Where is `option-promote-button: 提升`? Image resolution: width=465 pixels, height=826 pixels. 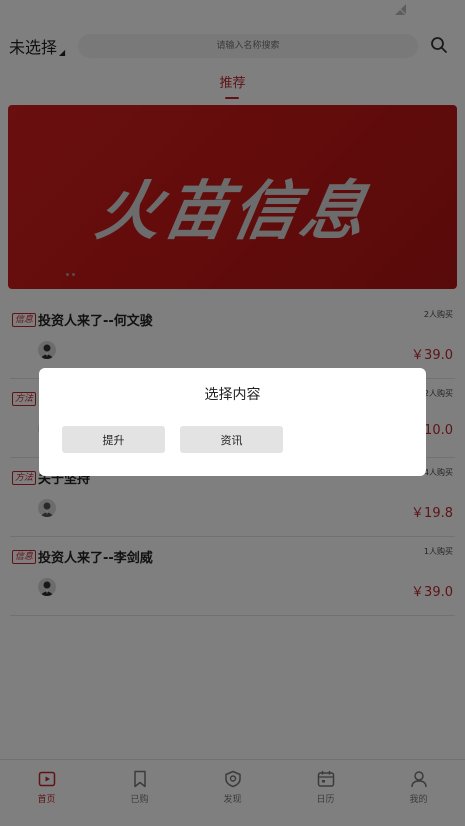 option-promote-button: 提升 is located at coordinates (113, 439).